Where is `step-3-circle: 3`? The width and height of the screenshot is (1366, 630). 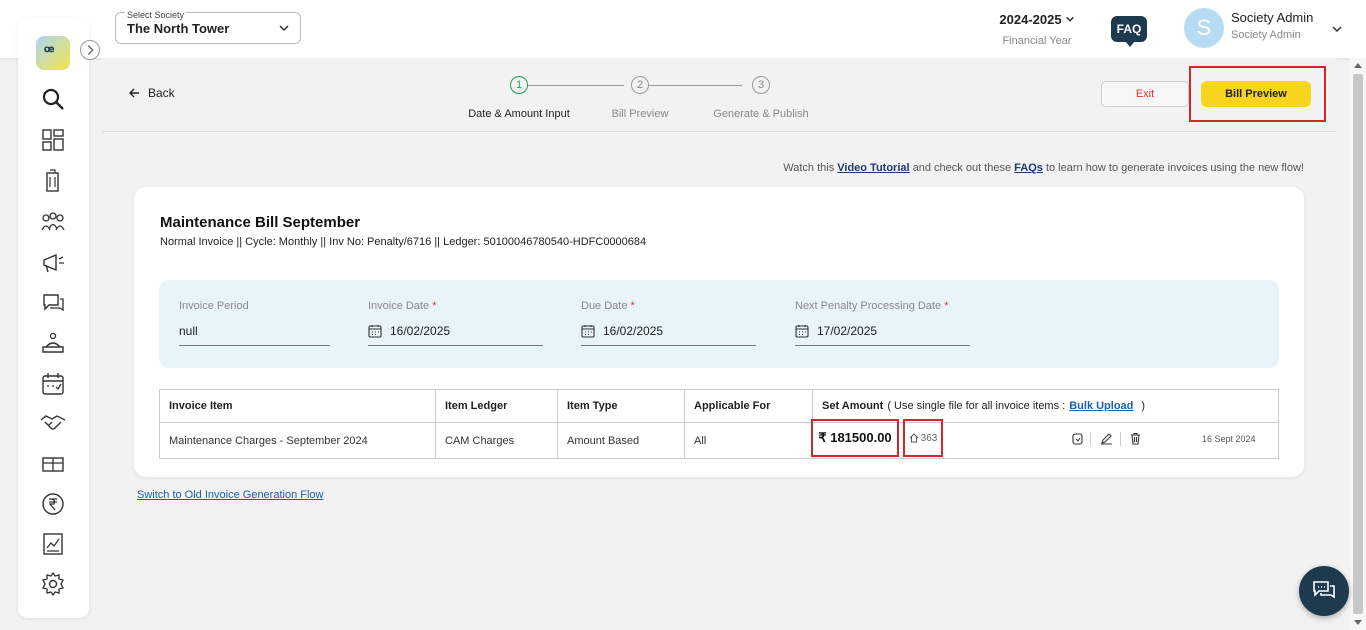 step-3-circle: 3 is located at coordinates (761, 85).